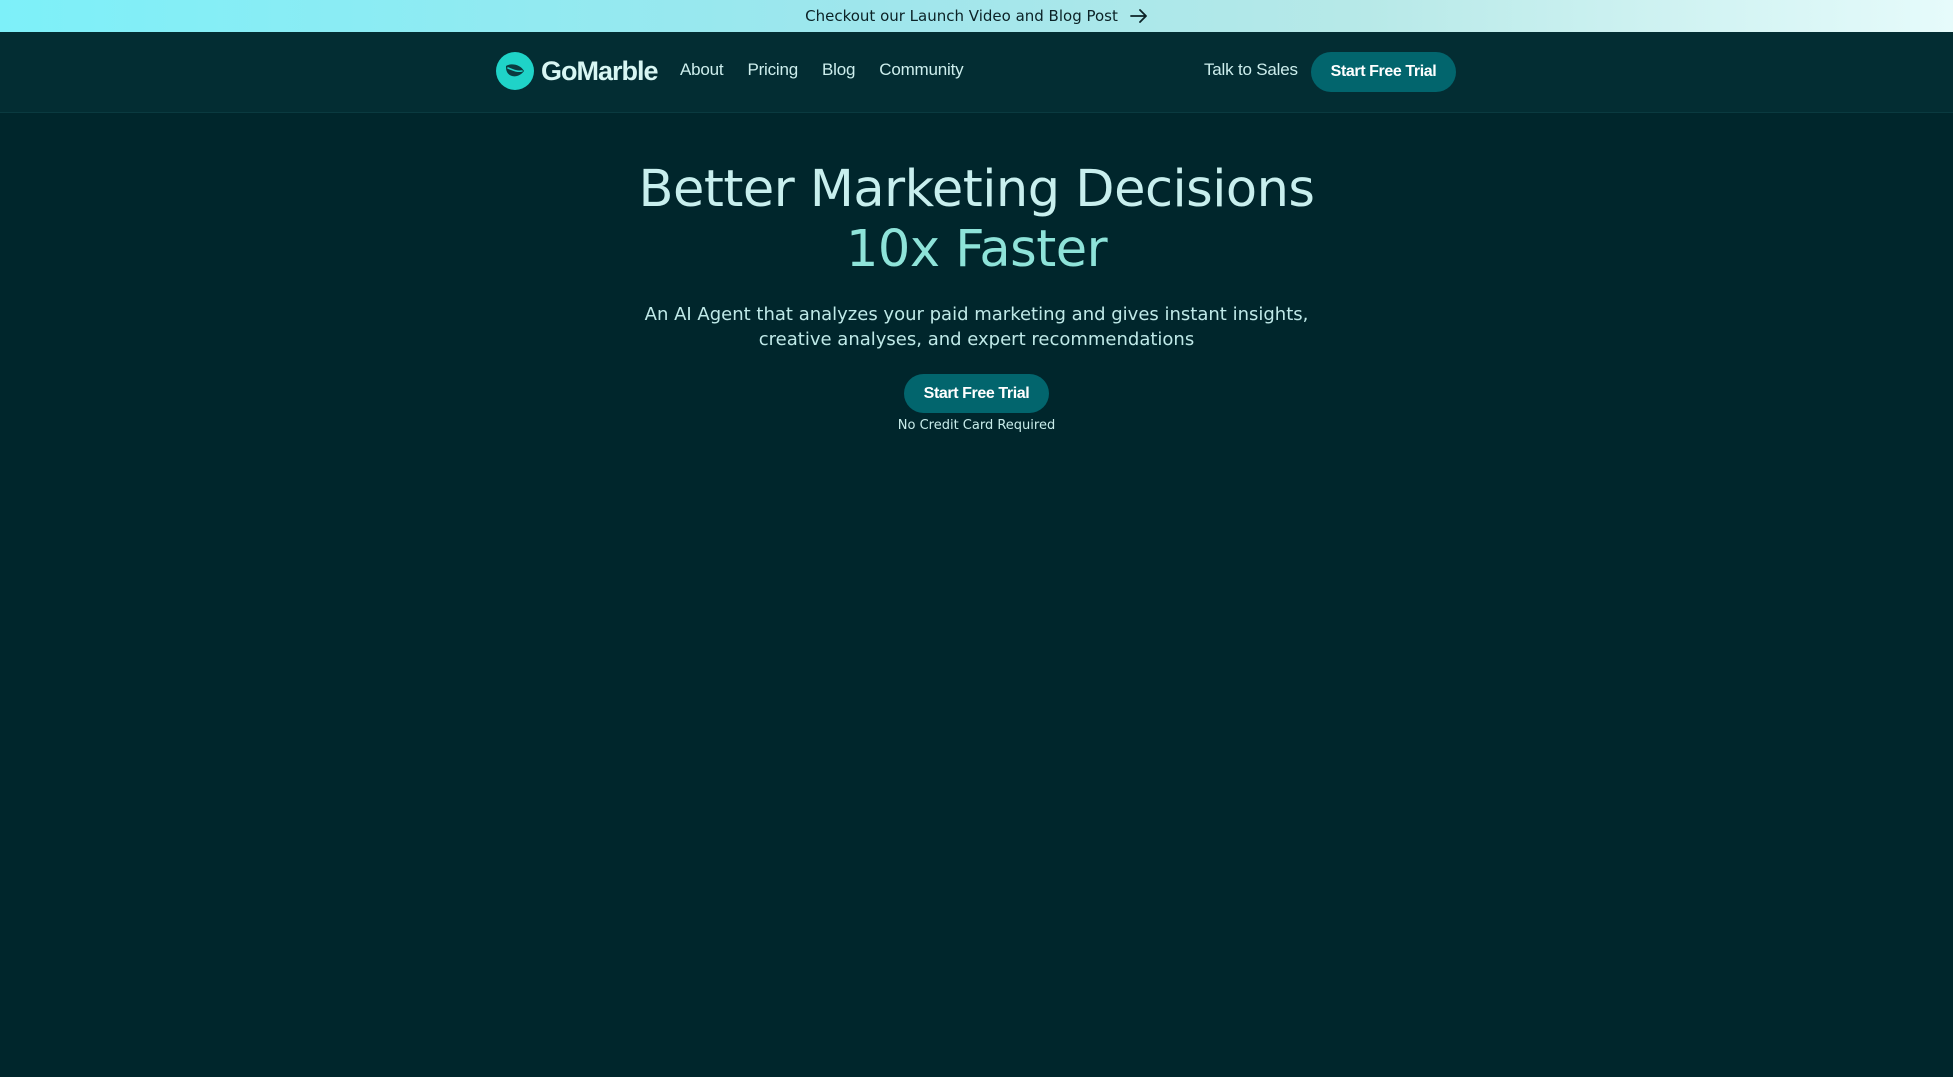  I want to click on arrow-right-icon, so click(1138, 16).